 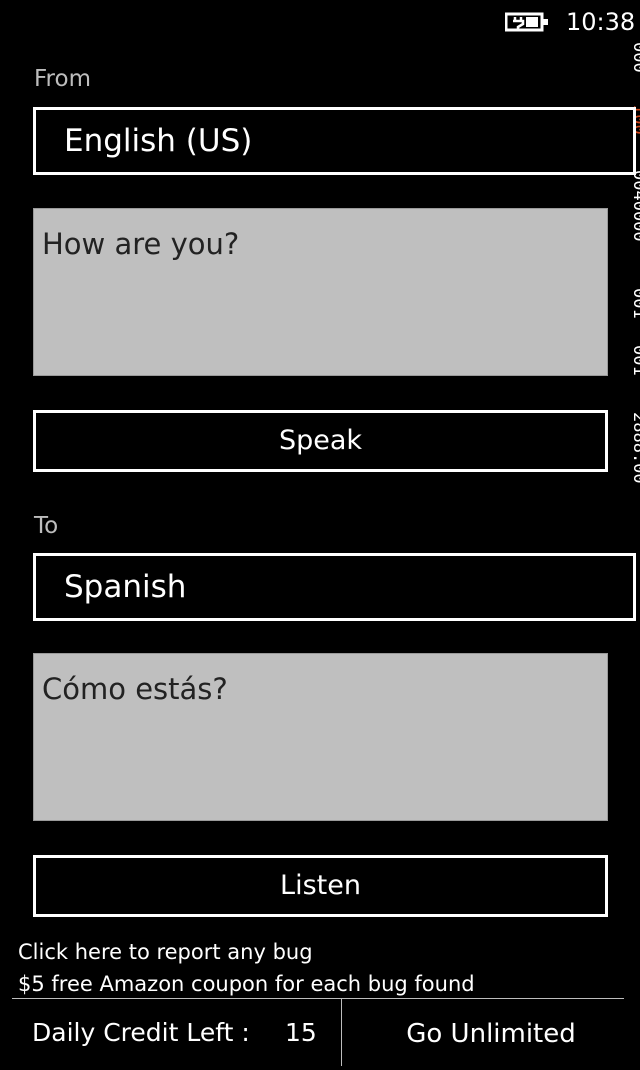 I want to click on debug-counter-6: 2888.00, so click(x=634, y=448).